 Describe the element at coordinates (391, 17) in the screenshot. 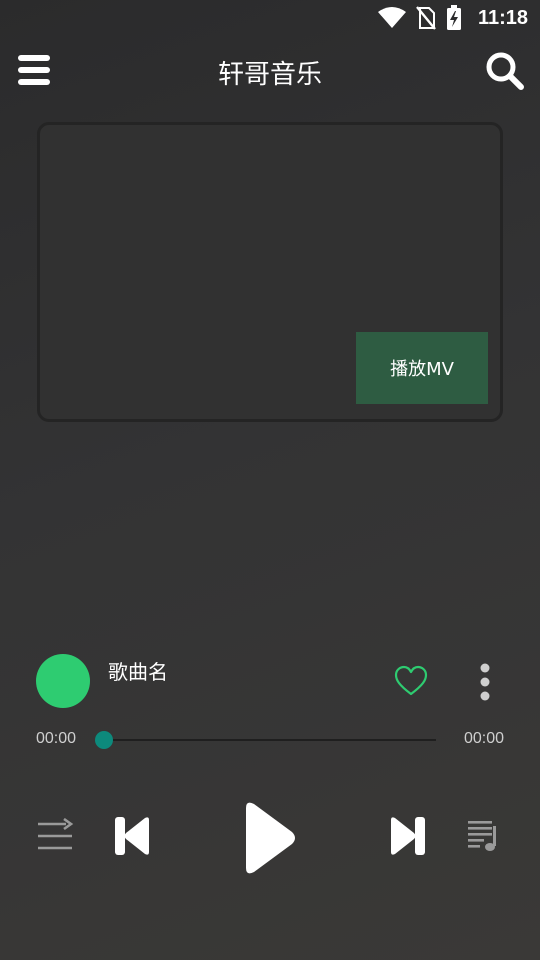

I see `wifi-icon` at that location.